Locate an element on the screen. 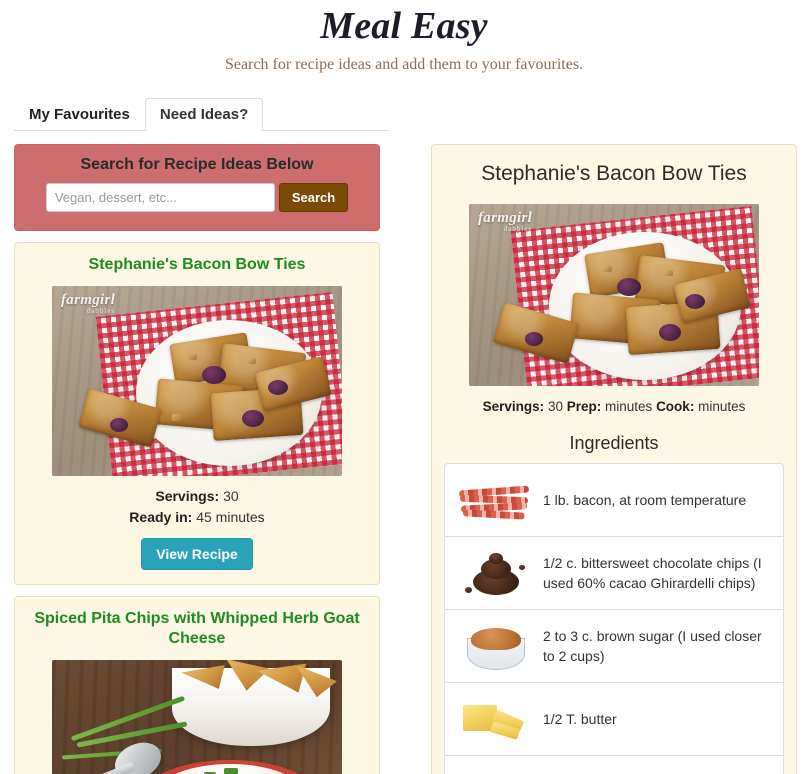 The image size is (808, 774). recipe-detail-title: Stephanie's Bacon Bow Ties is located at coordinates (614, 173).